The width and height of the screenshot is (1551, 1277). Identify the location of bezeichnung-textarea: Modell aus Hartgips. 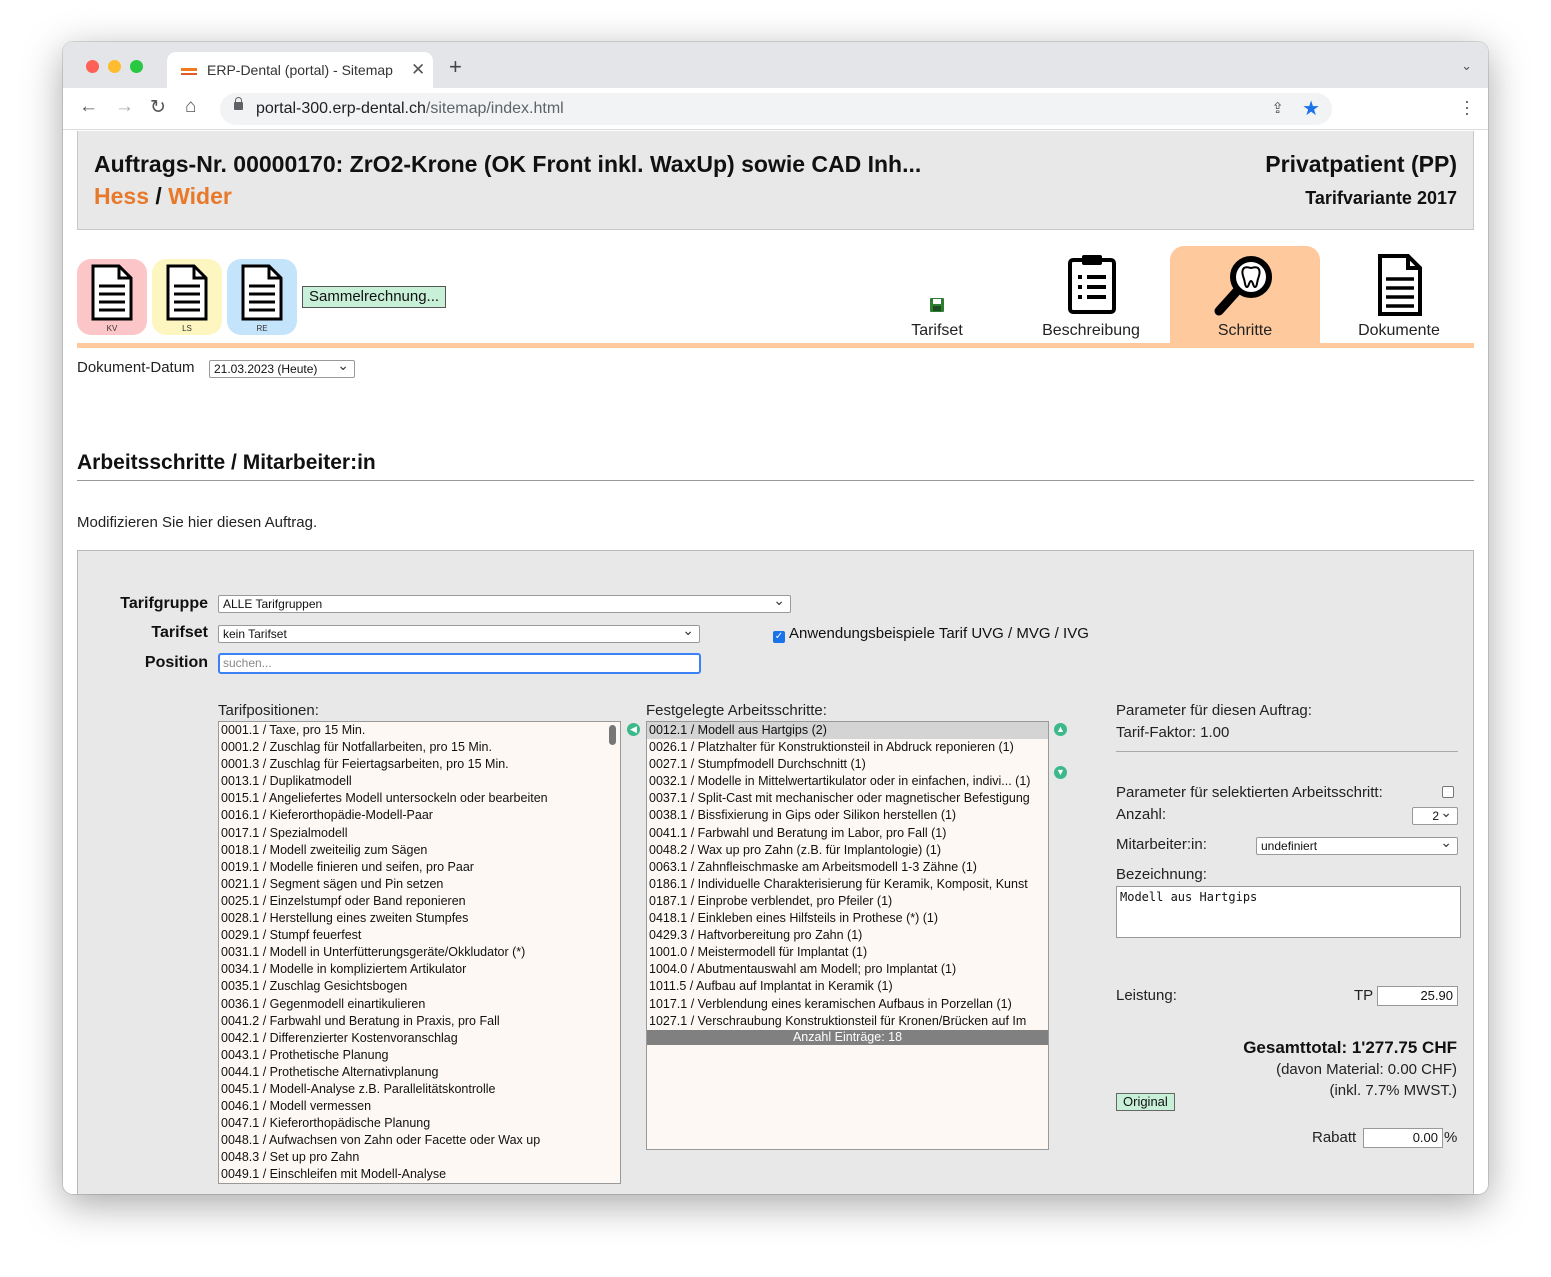
(1288, 912).